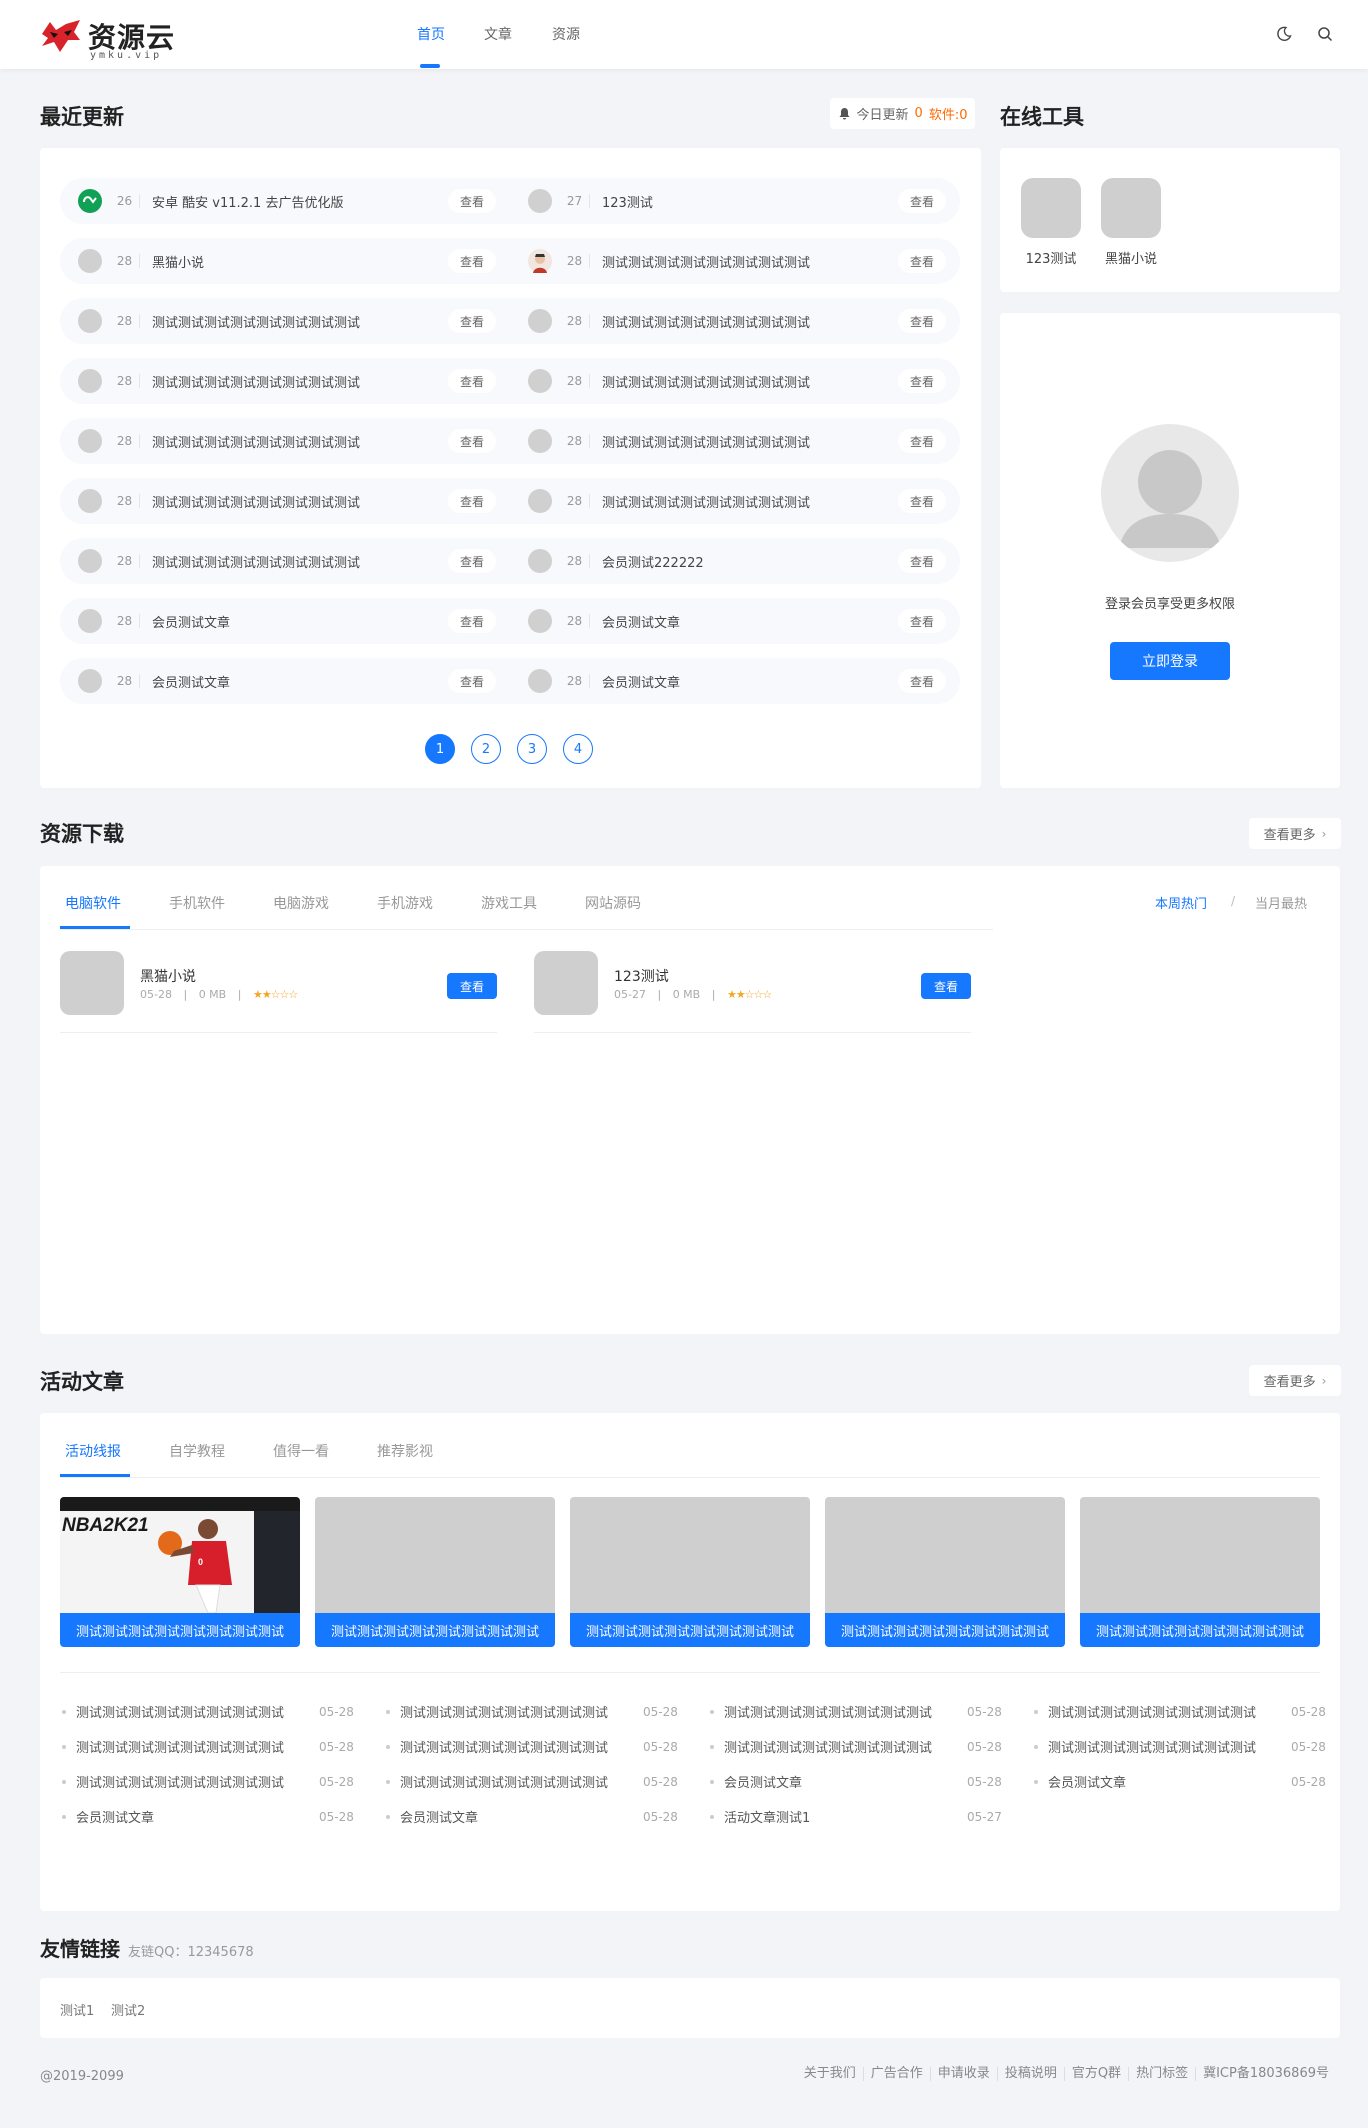 Image resolution: width=1368 pixels, height=2128 pixels. I want to click on recent-item: 28 会员测试222222, so click(710, 561).